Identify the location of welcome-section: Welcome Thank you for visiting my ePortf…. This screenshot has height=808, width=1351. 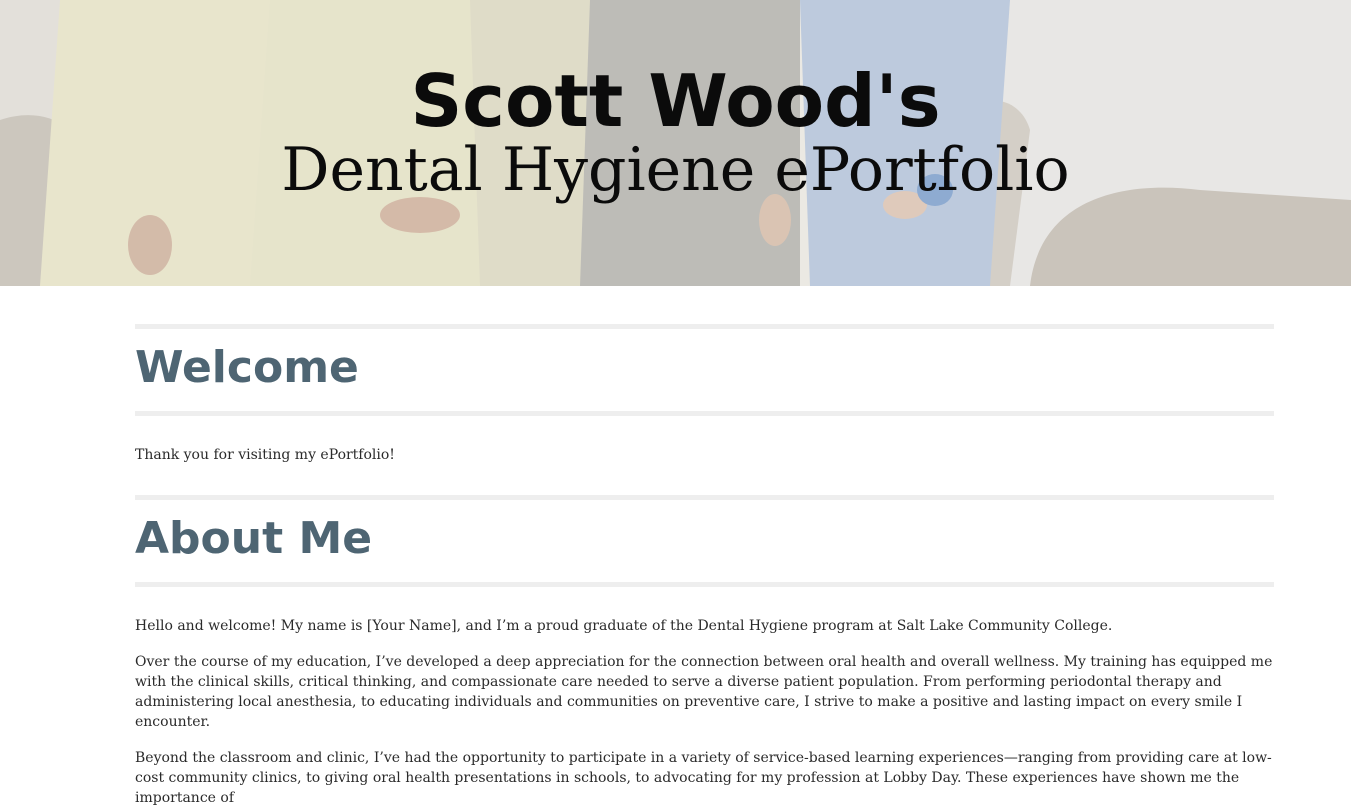
(704, 394).